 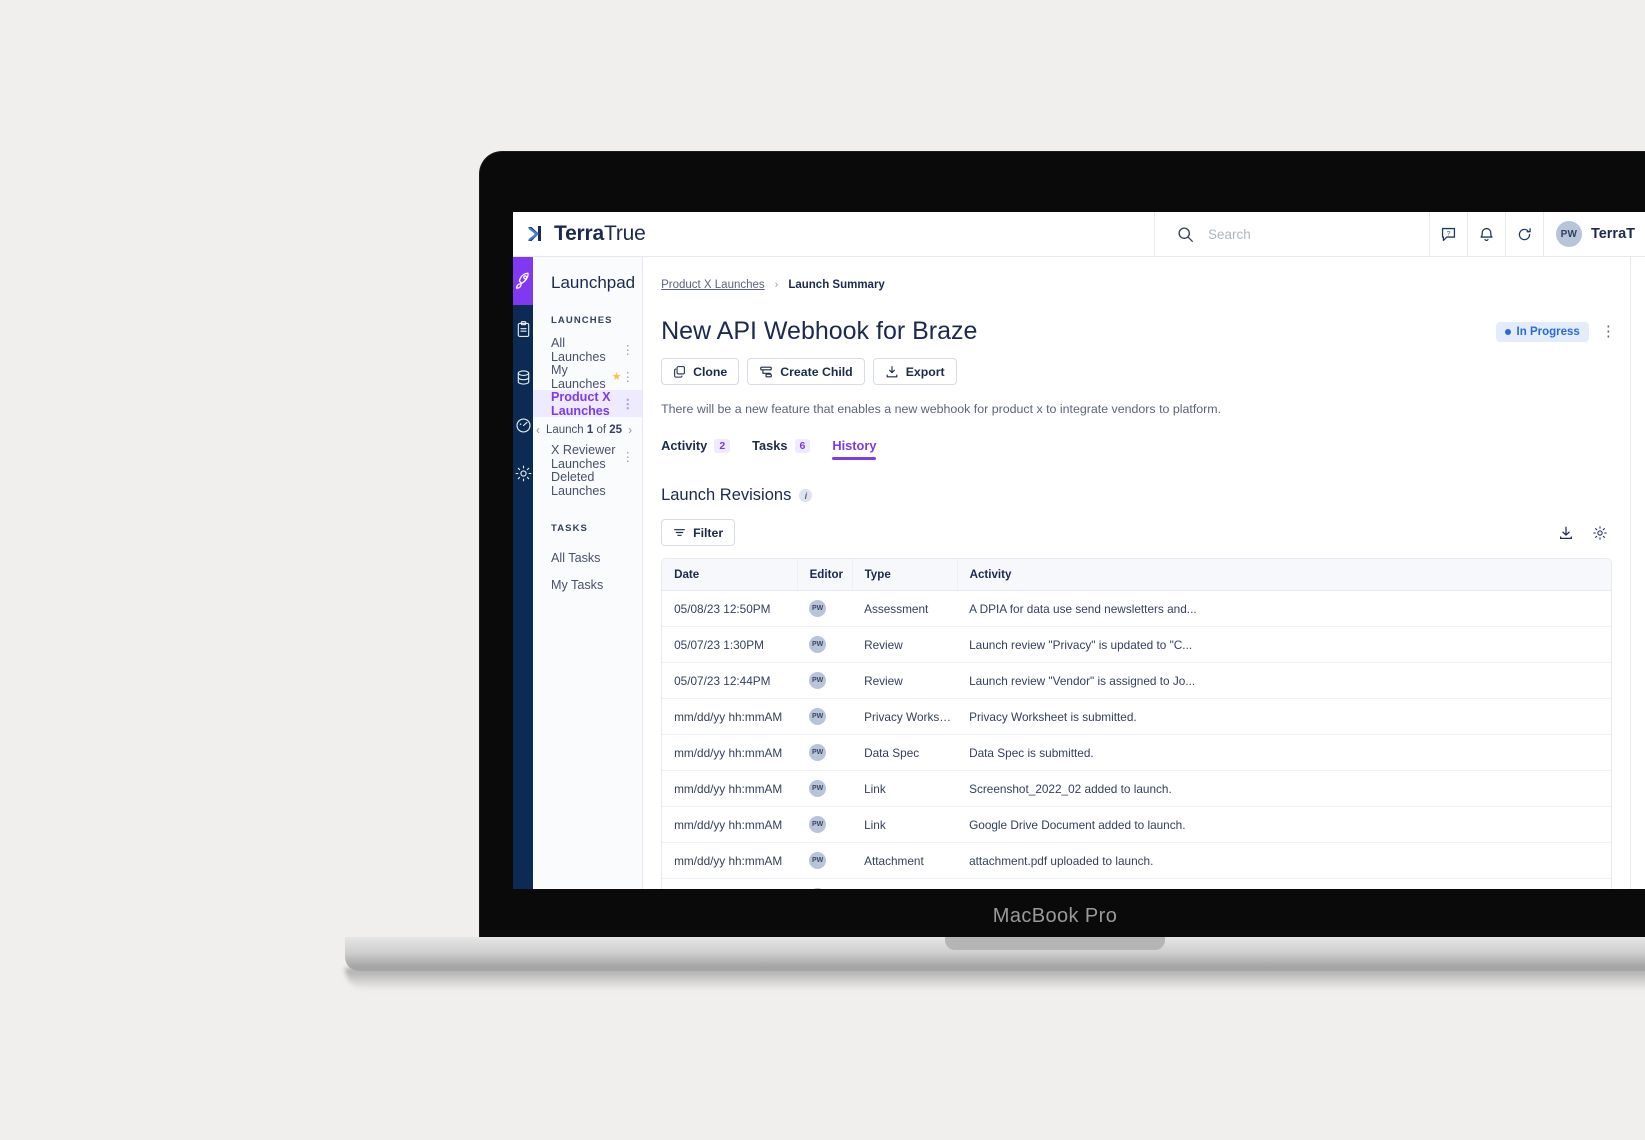 I want to click on details-side-panel: ⠿ Review Teams Reset Pr, so click(x=1637, y=573).